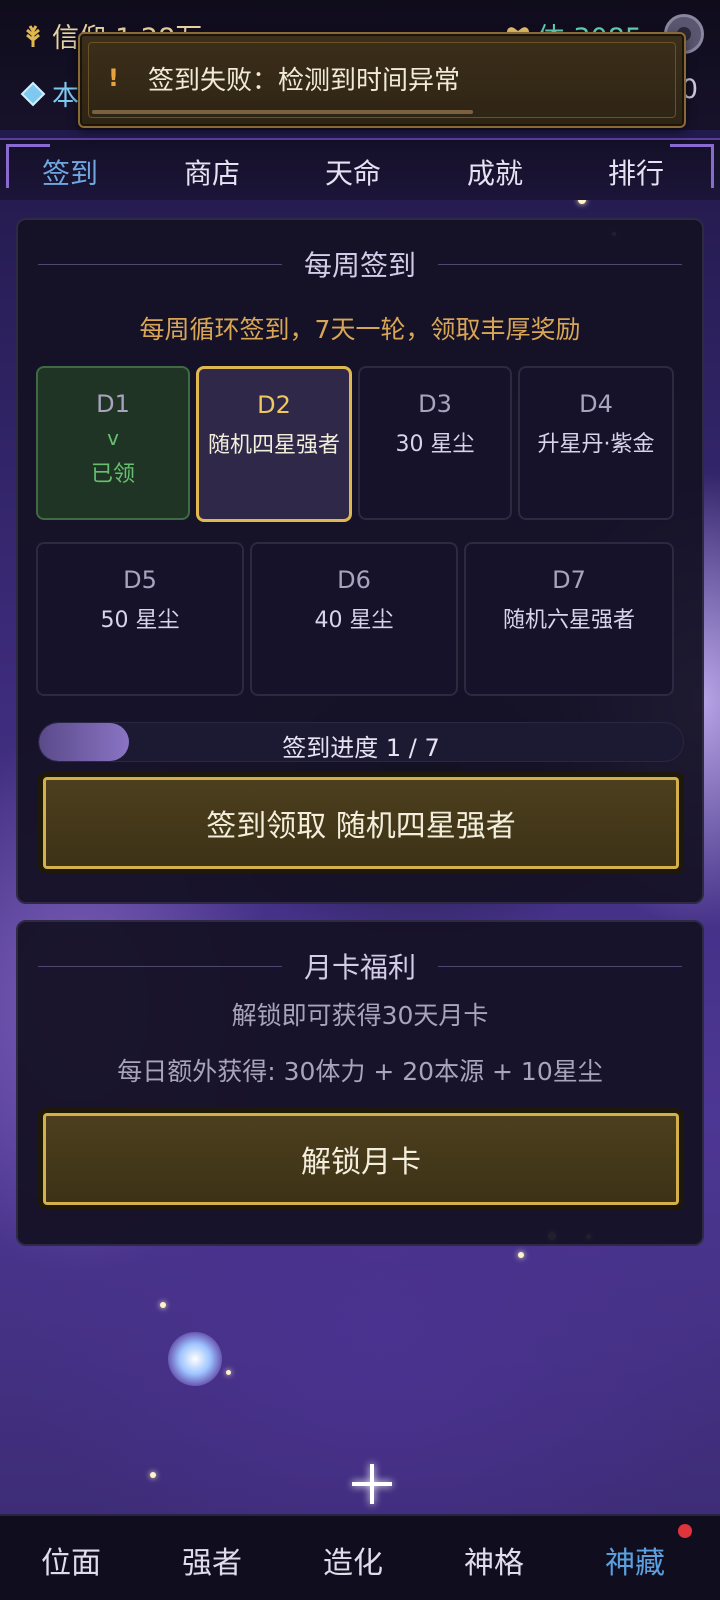 This screenshot has height=1600, width=720. Describe the element at coordinates (70, 172) in the screenshot. I see `tab-sign-in: 签到` at that location.